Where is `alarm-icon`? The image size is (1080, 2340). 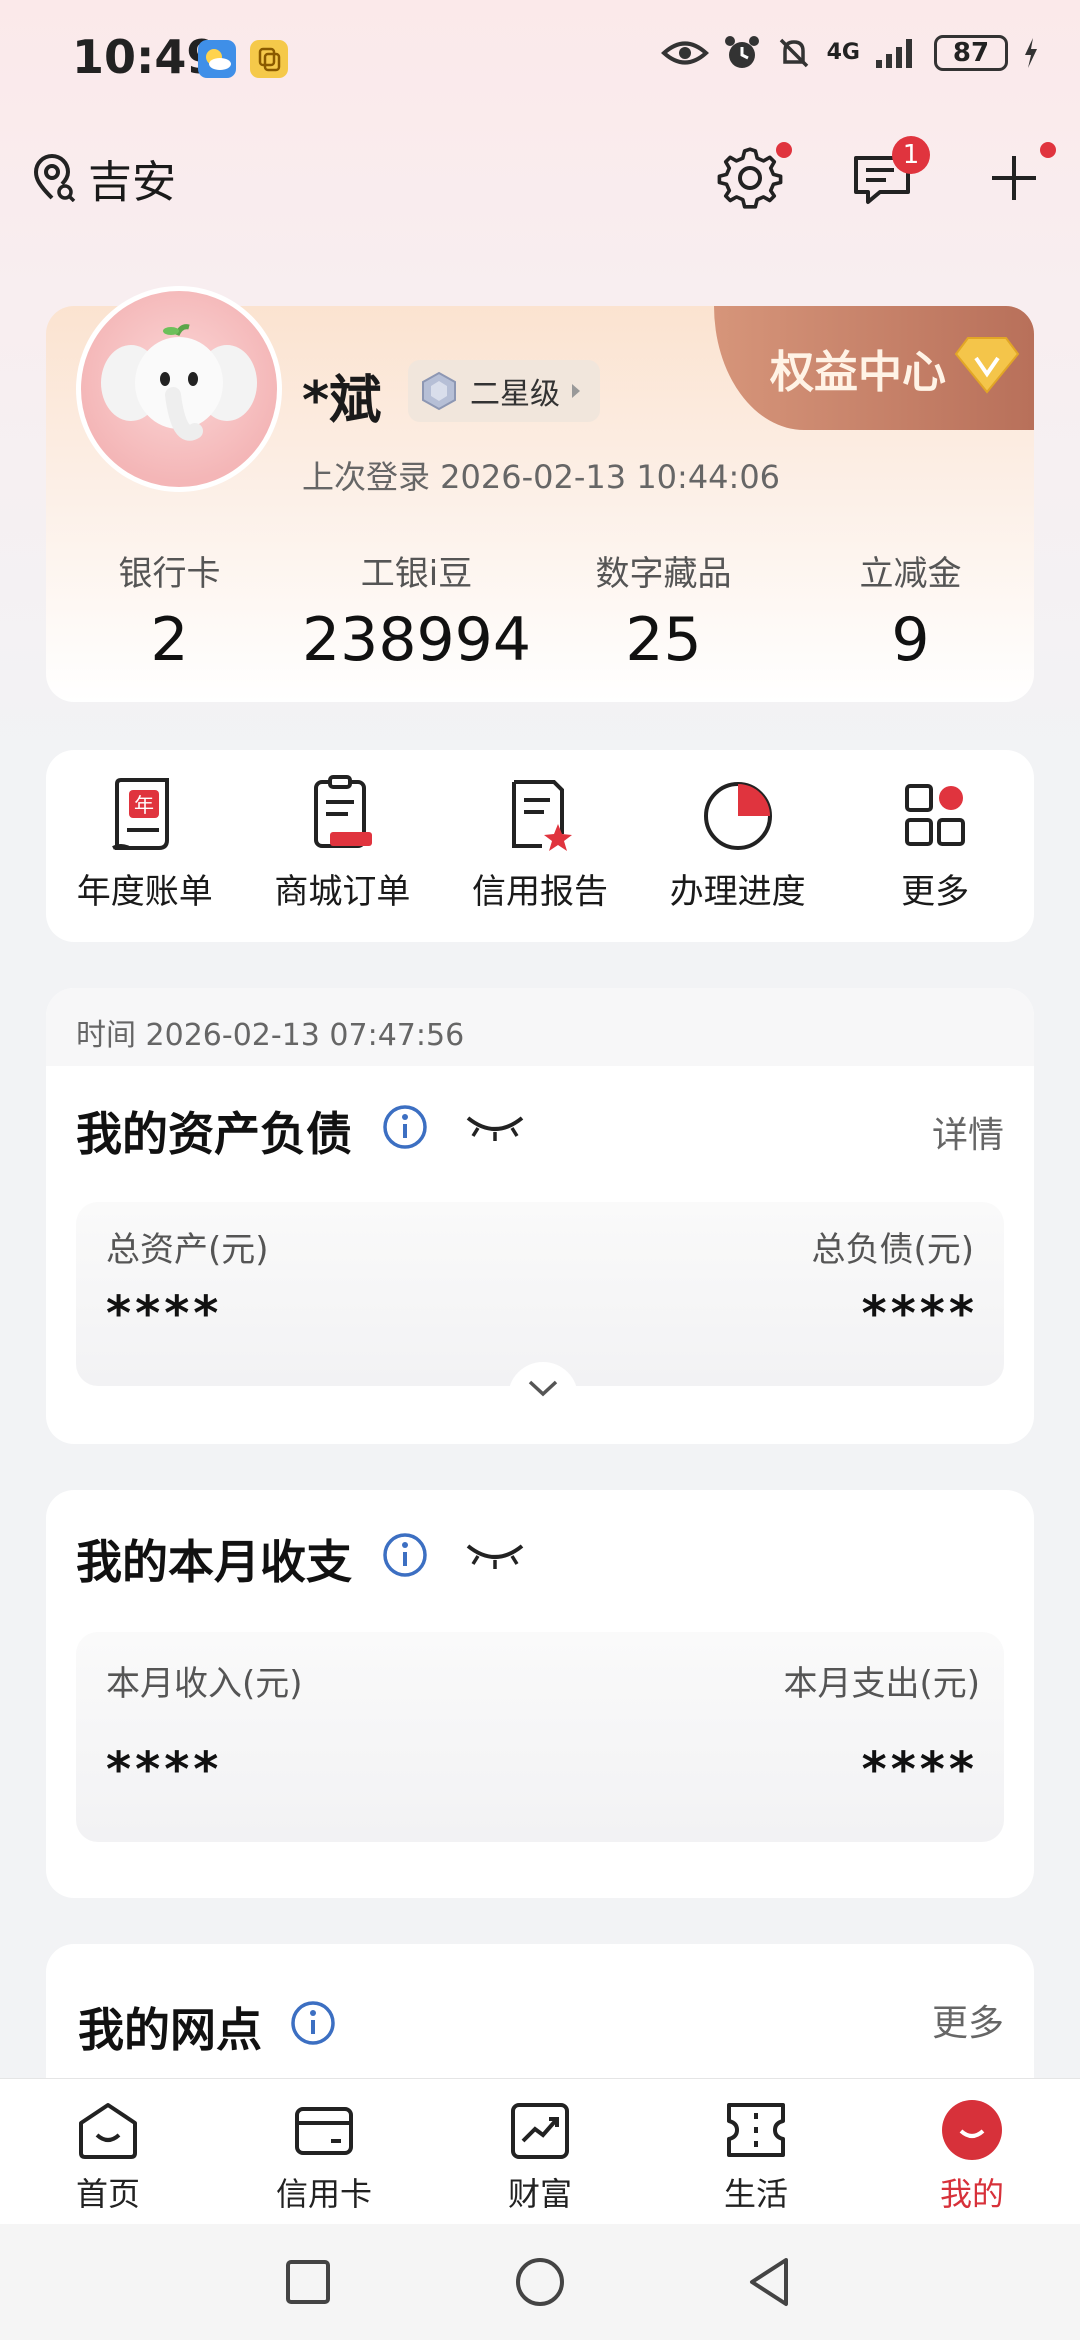
alarm-icon is located at coordinates (741, 52).